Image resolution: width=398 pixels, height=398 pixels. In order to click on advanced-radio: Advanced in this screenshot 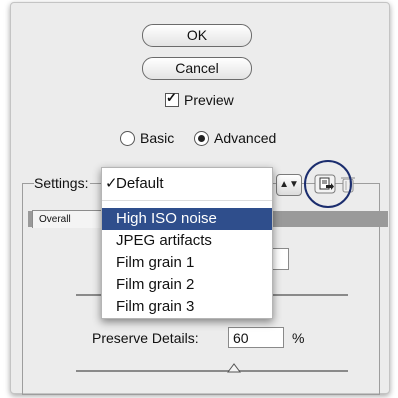, I will do `click(235, 138)`.